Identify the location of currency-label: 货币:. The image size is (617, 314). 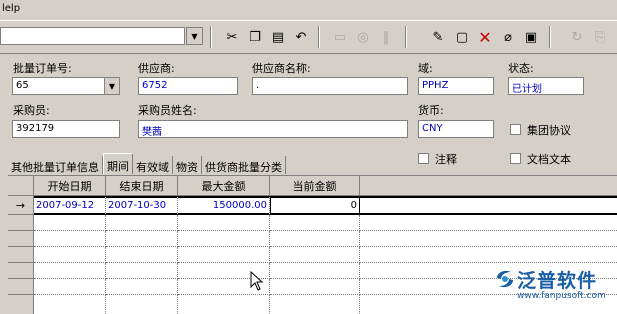
(431, 110).